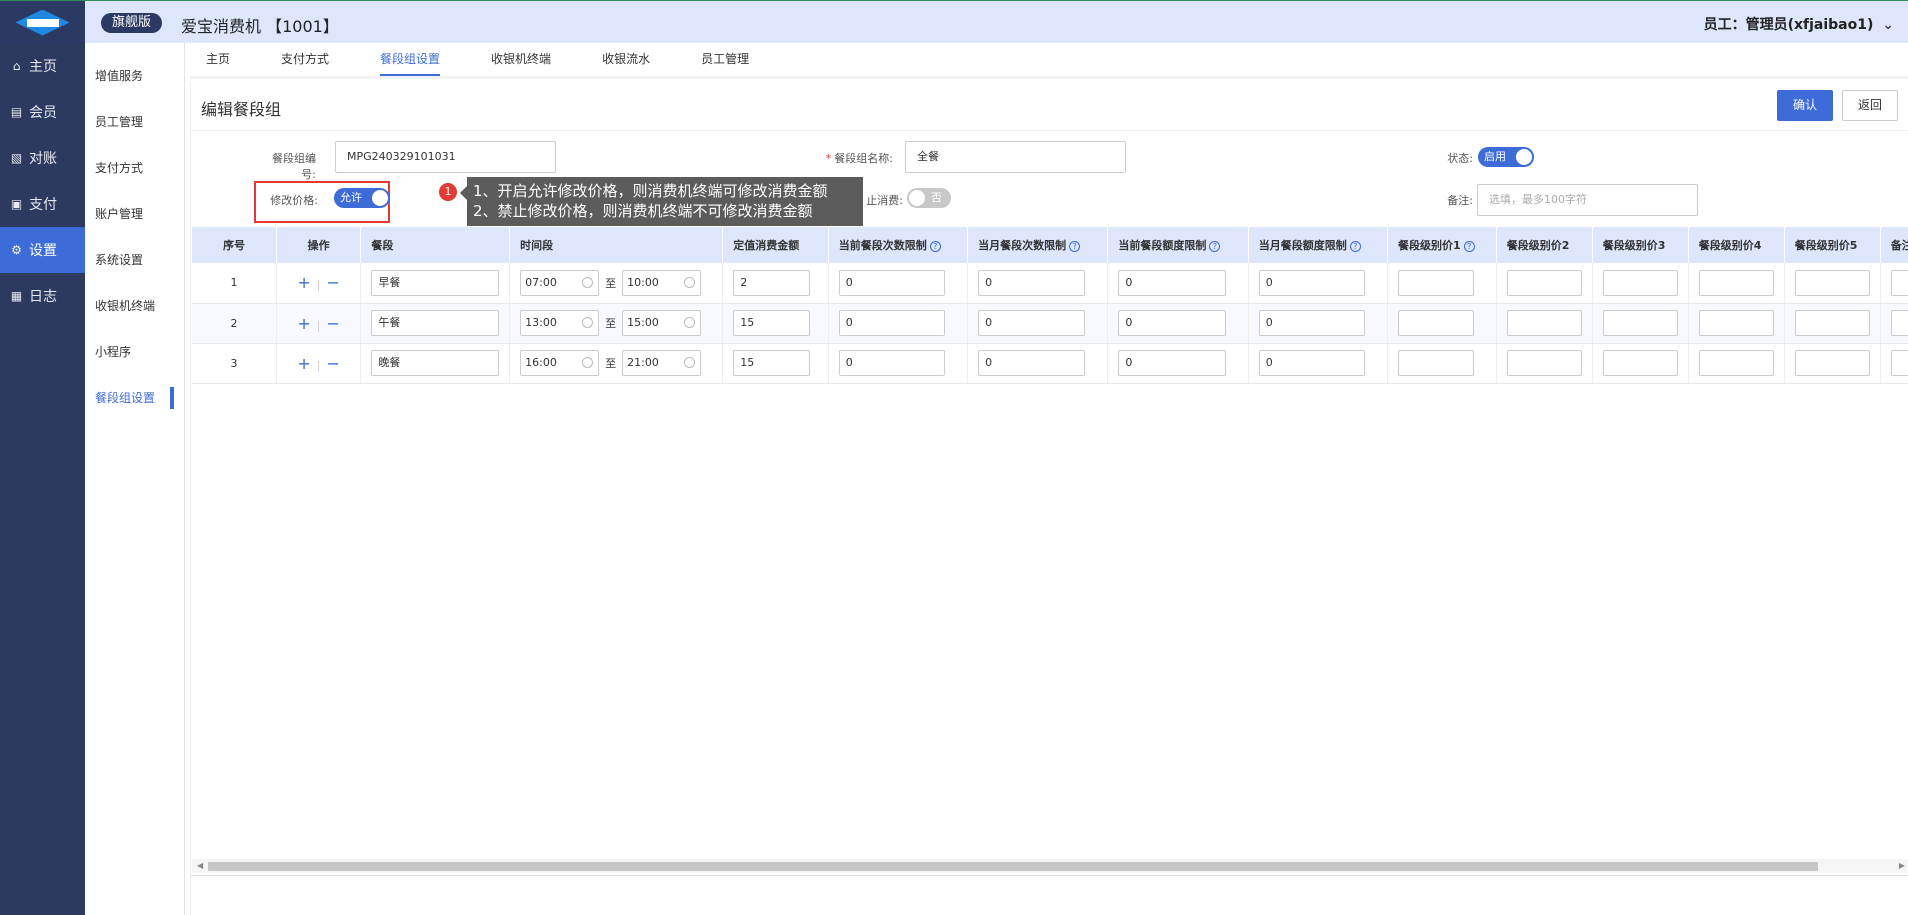 This screenshot has width=1908, height=915. What do you see at coordinates (521, 59) in the screenshot?
I see `tab-terminal: 收银机终端` at bounding box center [521, 59].